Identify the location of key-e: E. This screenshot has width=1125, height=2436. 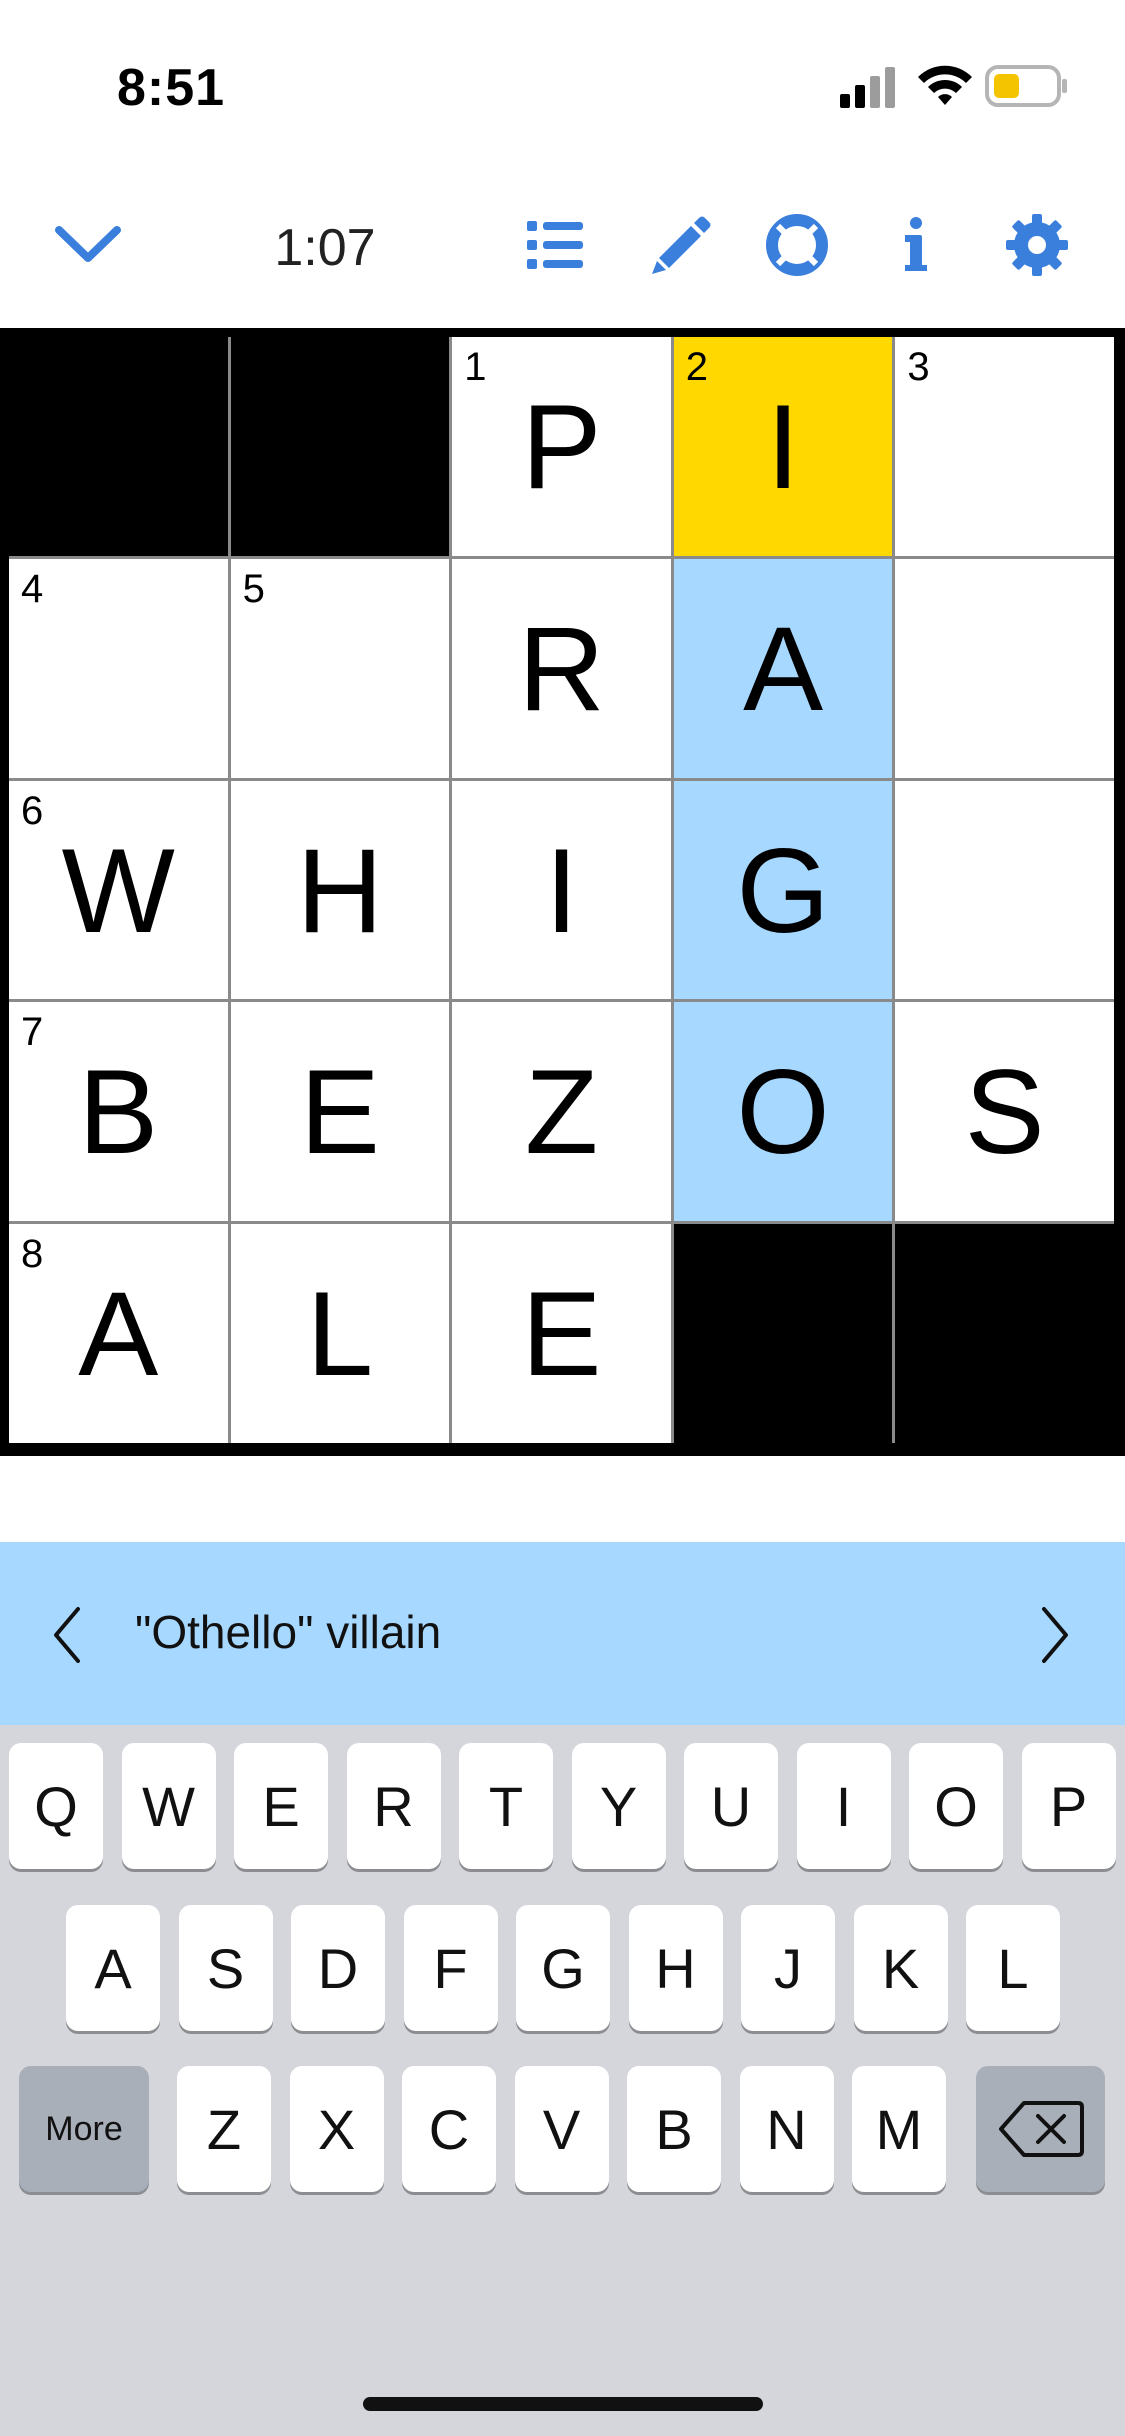
(281, 1806).